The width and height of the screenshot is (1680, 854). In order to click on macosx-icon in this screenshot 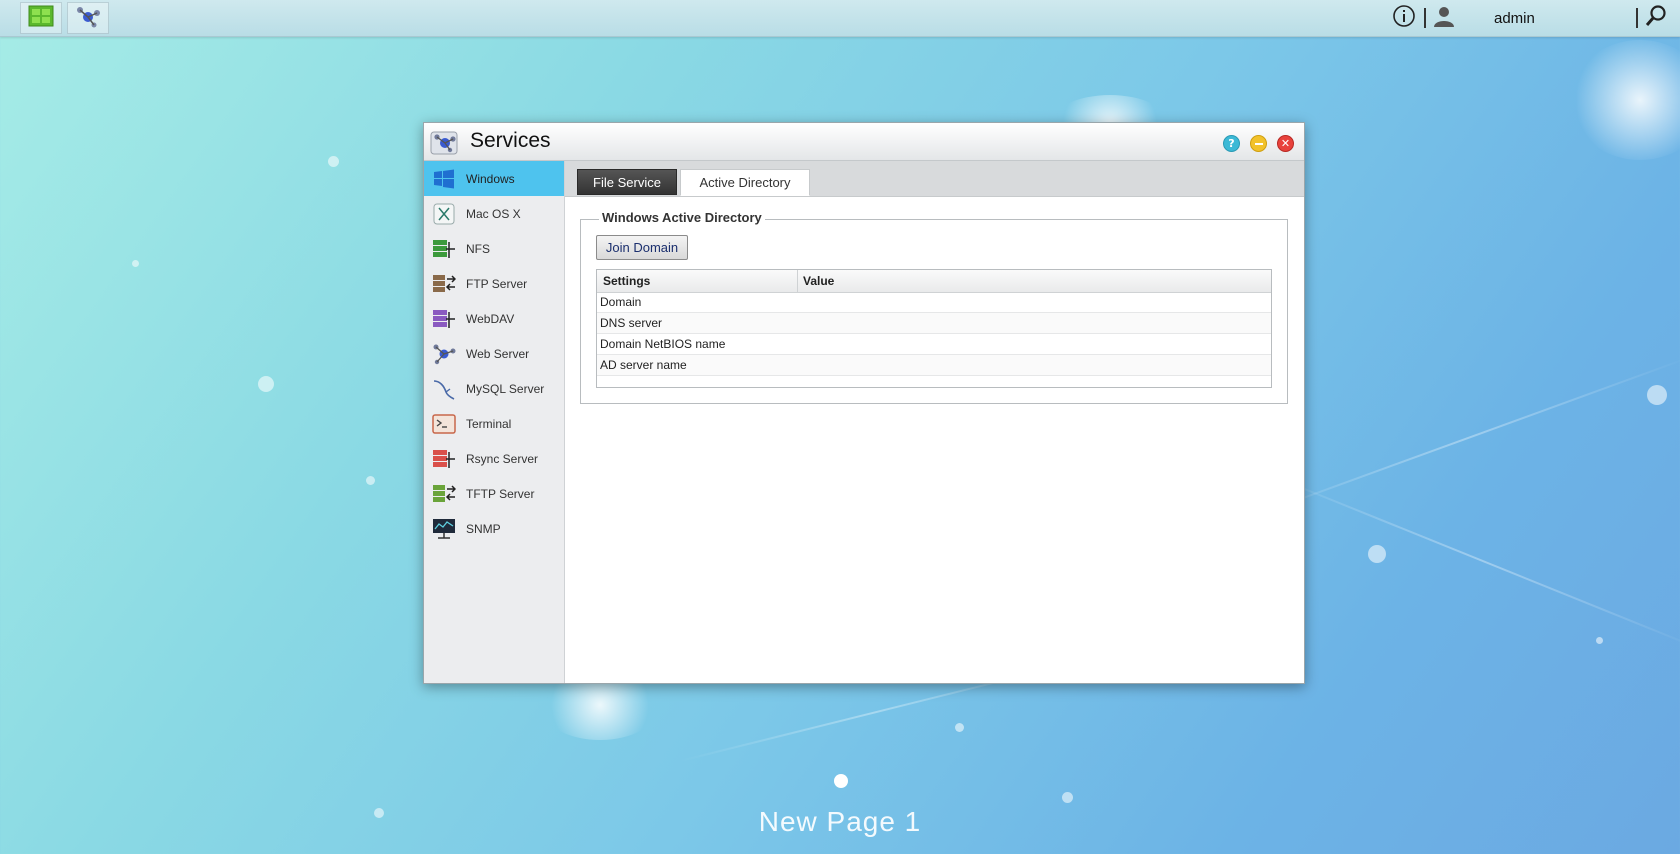, I will do `click(444, 214)`.